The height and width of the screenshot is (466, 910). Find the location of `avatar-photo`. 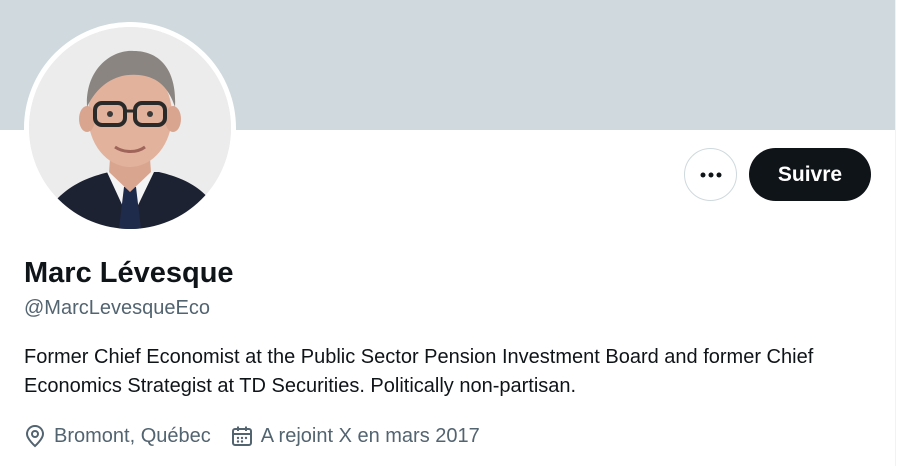

avatar-photo is located at coordinates (130, 128).